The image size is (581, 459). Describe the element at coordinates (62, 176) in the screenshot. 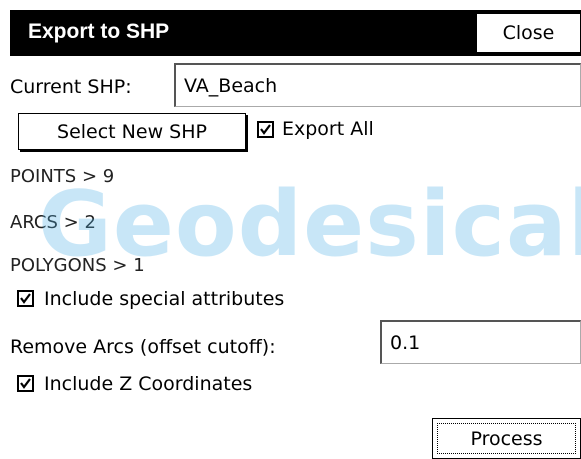

I see `points-count: POINTS > 9` at that location.